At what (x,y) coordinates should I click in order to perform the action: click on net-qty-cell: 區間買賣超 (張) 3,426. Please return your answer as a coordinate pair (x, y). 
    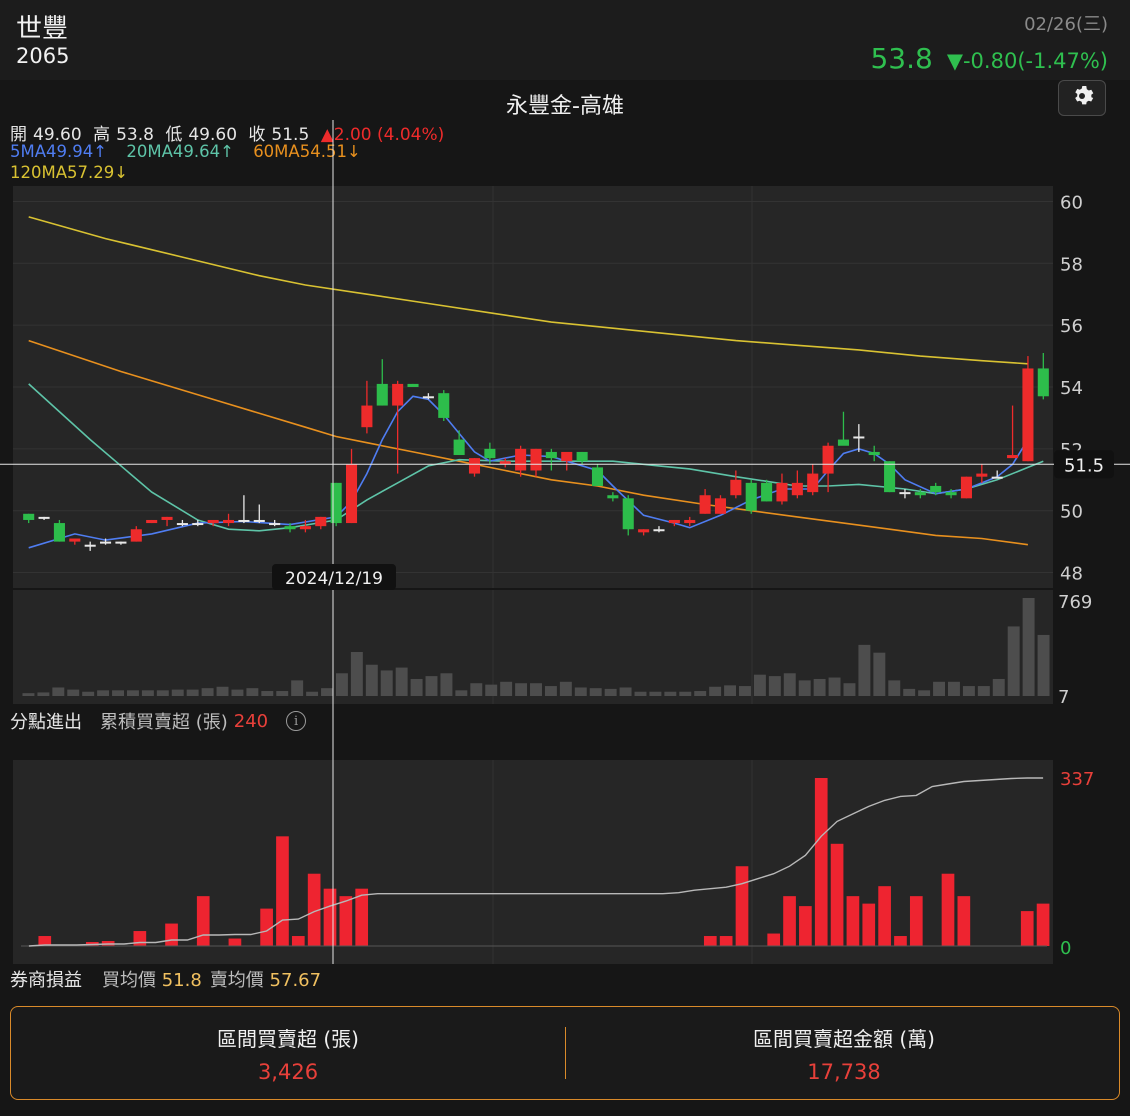
    Looking at the image, I should click on (288, 1054).